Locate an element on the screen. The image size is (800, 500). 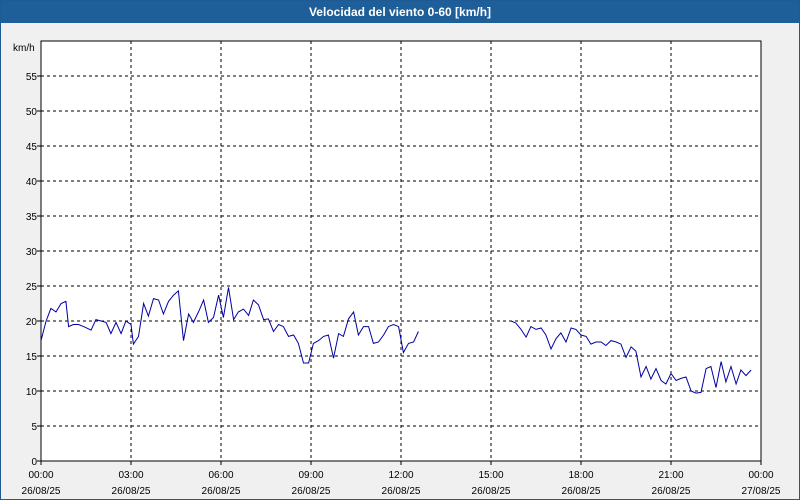
x-tick-time: 03:00 is located at coordinates (130, 475).